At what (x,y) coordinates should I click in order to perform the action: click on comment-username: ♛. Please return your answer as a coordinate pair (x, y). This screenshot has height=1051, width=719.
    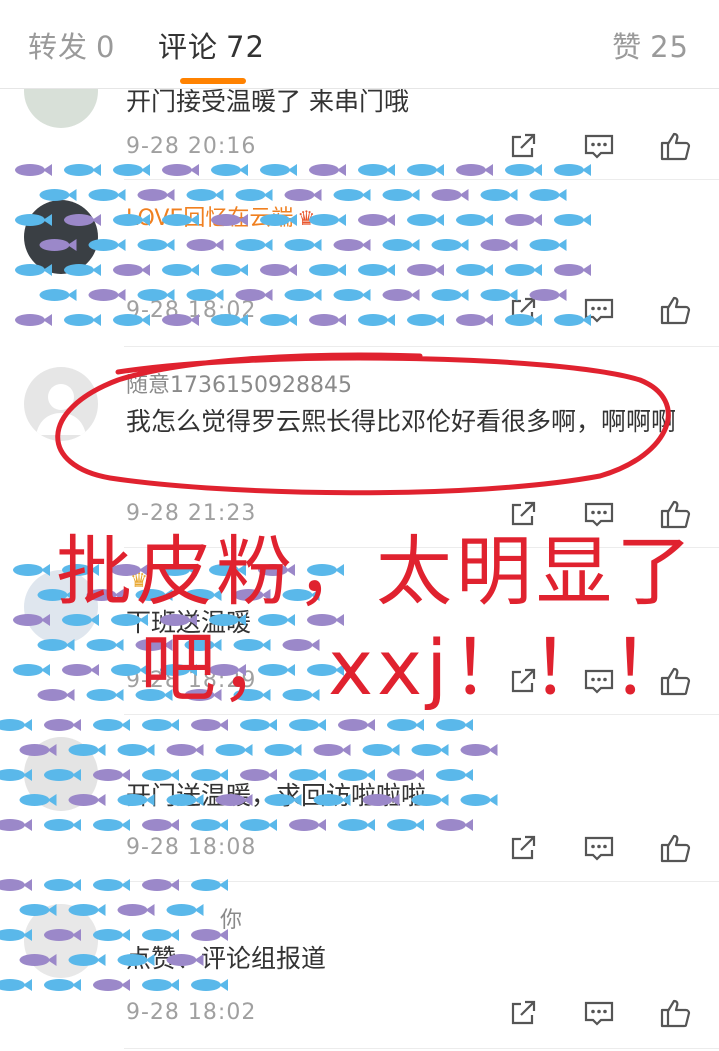
    Looking at the image, I should click on (137, 580).